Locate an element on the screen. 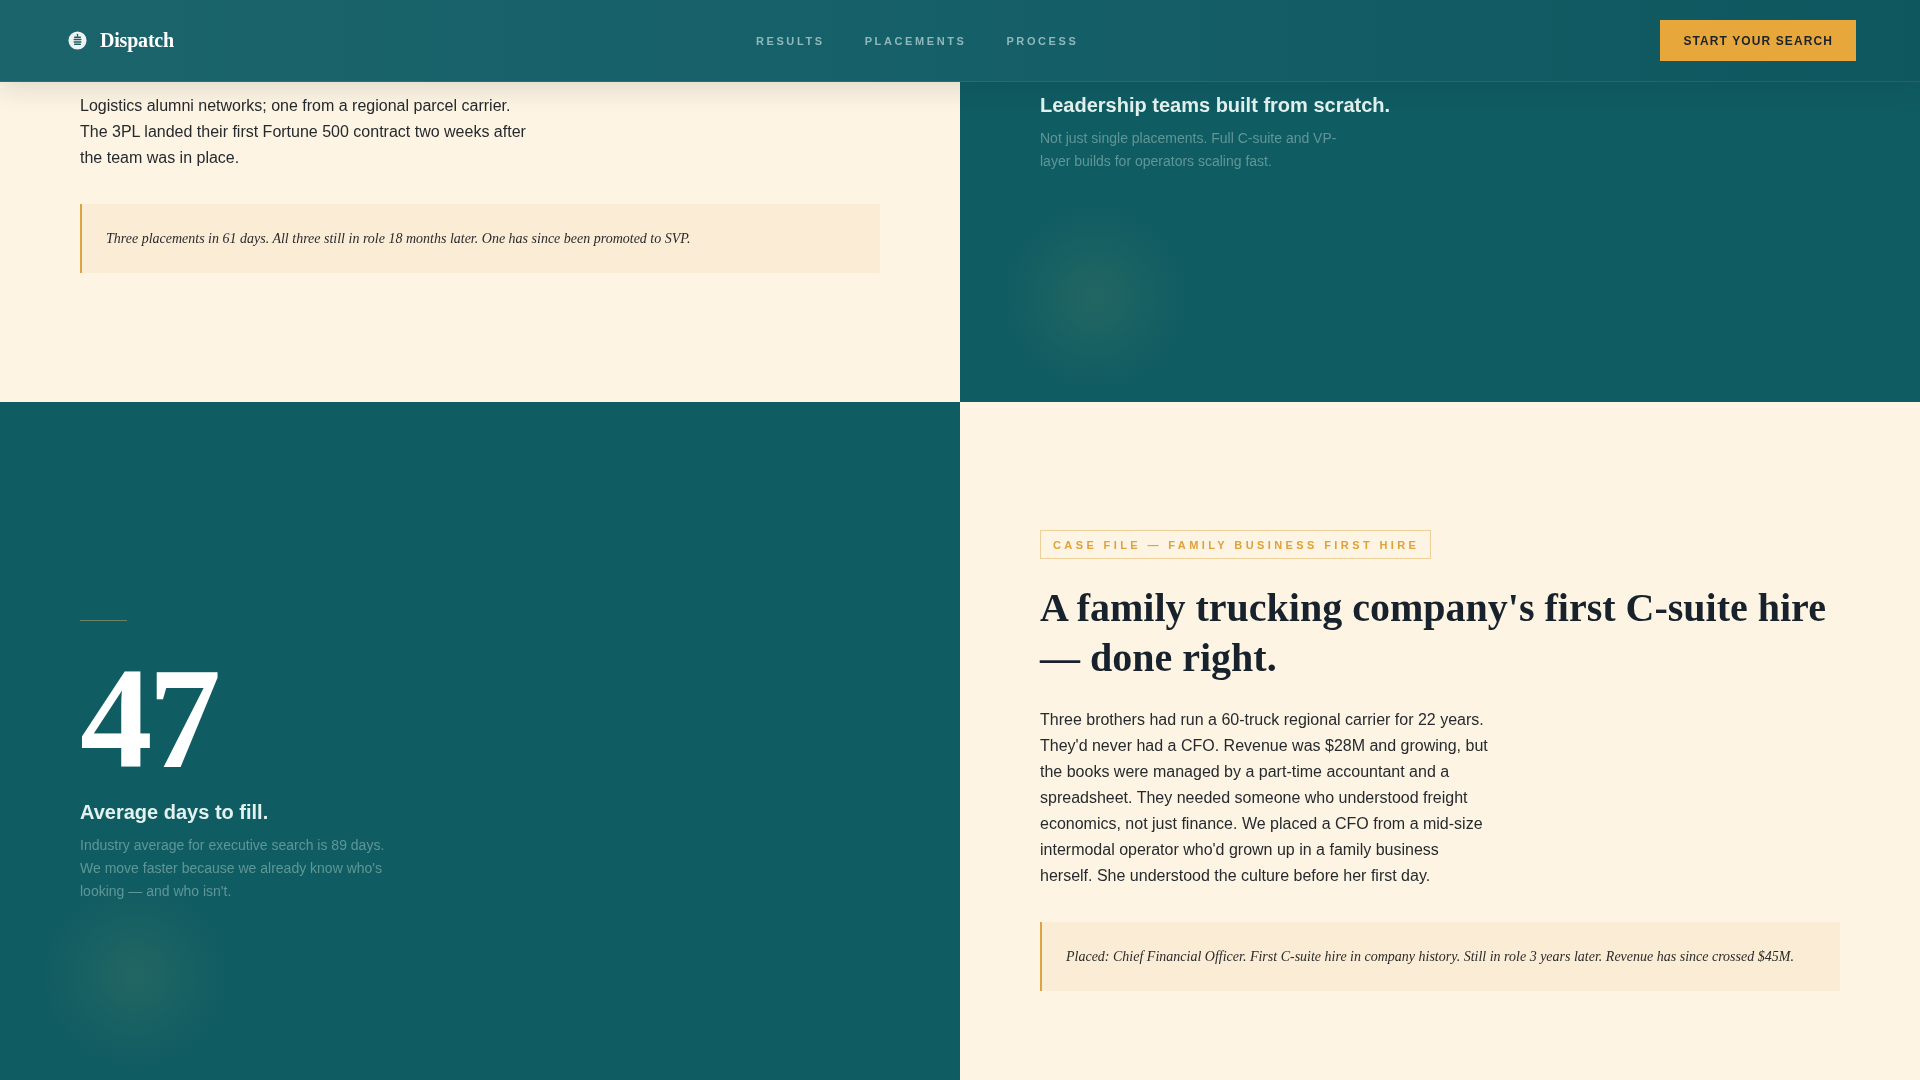 The image size is (1920, 1080). outcome-callout: Placed: Chief Financial Officer. First C-suite hire in company history. Still in role 3 years later. Revenue has since crossed $45M. is located at coordinates (1440, 956).